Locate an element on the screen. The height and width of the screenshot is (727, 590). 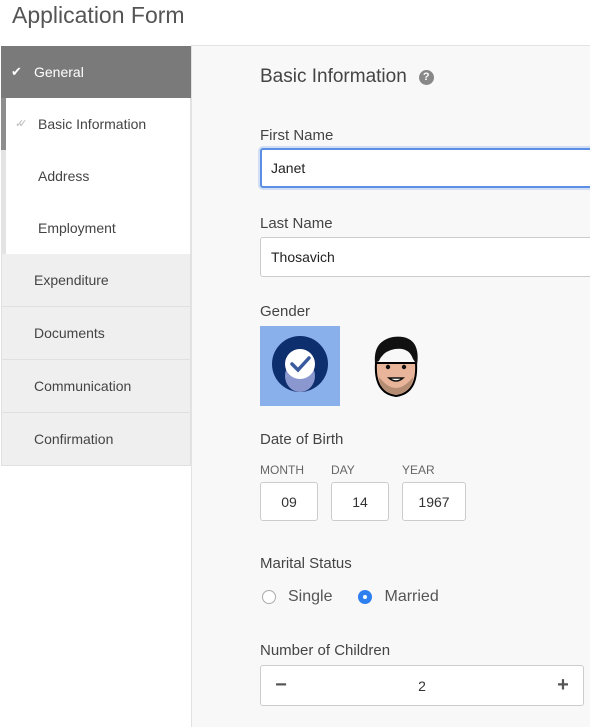
sidebar-item-employment: Employment is located at coordinates (98, 228).